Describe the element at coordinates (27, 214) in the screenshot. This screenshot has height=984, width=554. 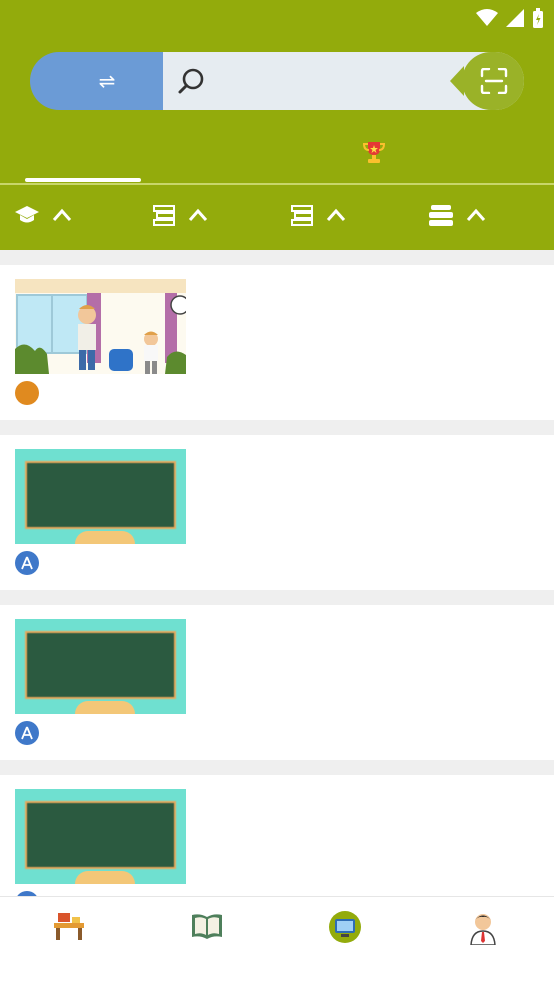
I see `graduation-cap-icon` at that location.